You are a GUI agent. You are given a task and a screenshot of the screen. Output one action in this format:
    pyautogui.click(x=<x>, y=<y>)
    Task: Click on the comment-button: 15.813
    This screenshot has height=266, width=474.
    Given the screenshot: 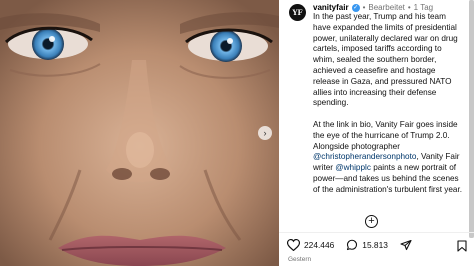 What is the action you would take?
    pyautogui.click(x=367, y=245)
    